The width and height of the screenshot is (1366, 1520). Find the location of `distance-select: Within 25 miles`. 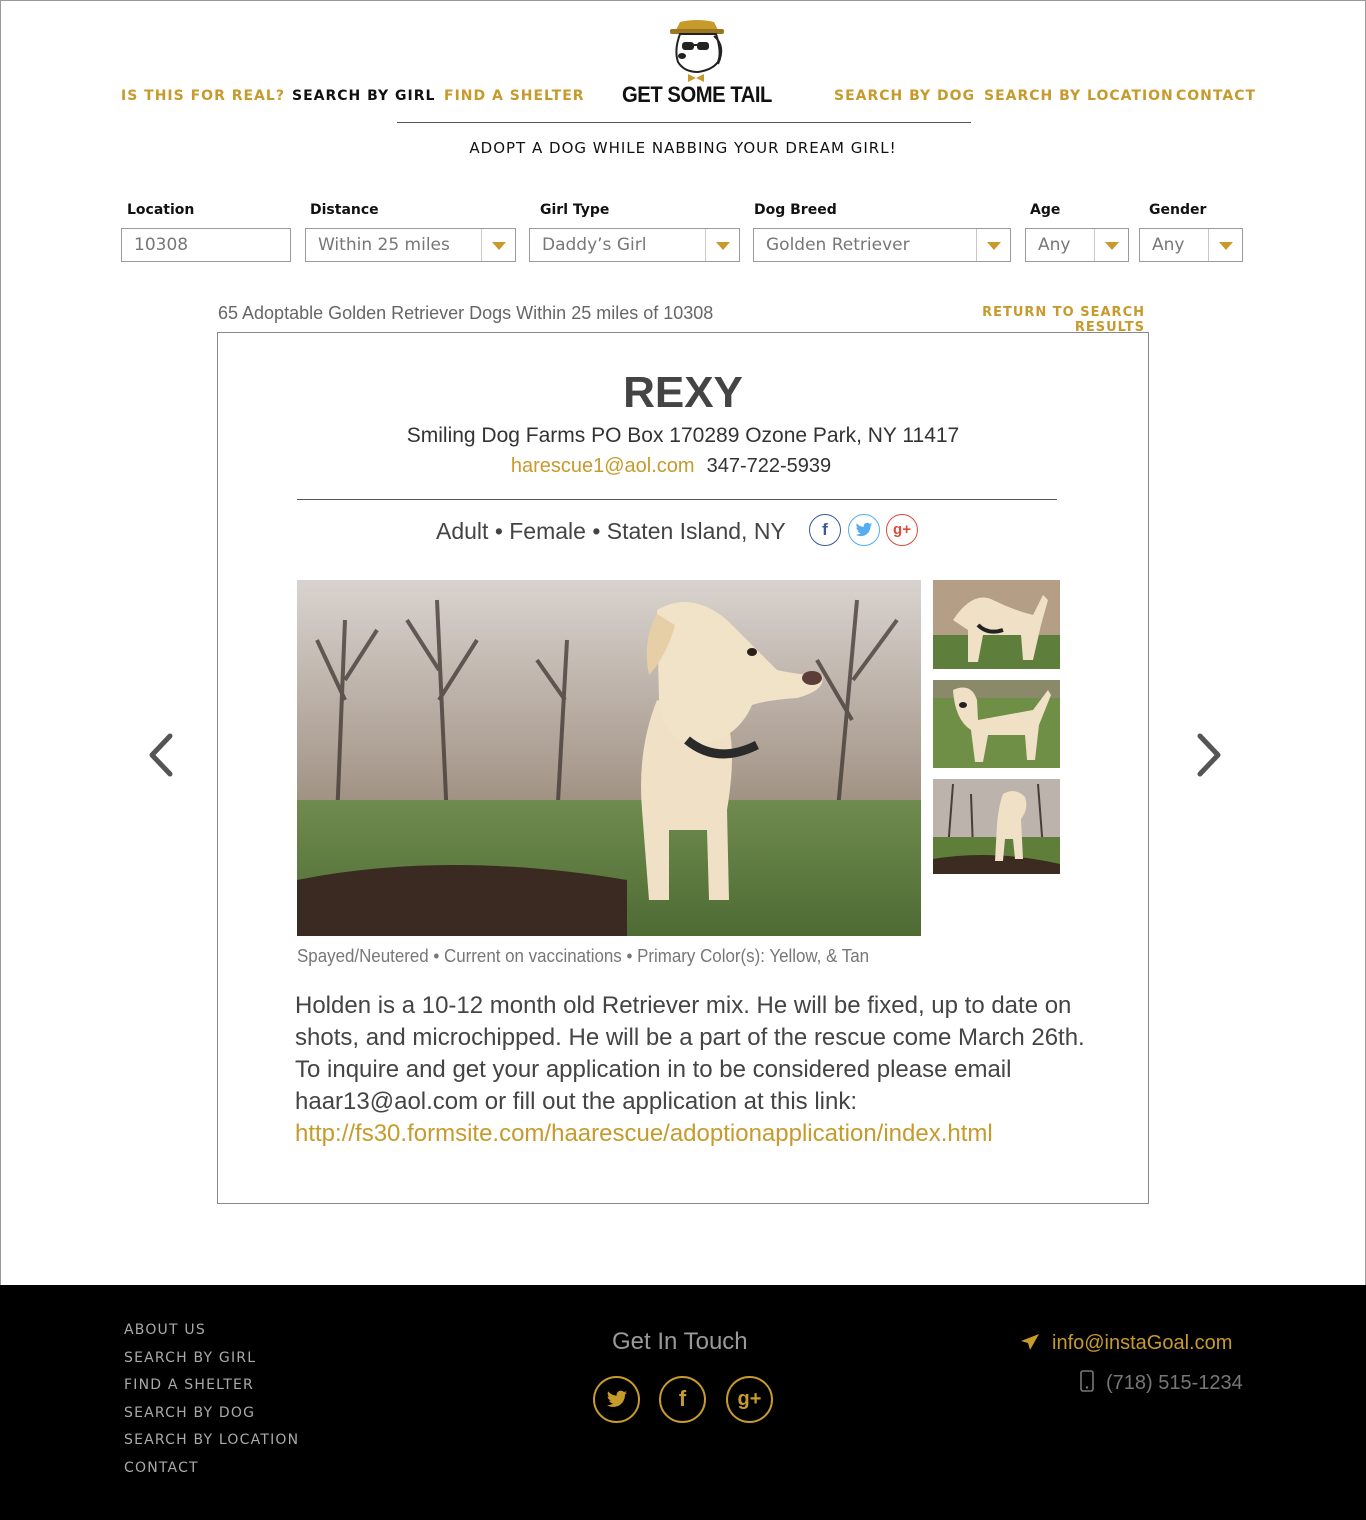

distance-select: Within 25 miles is located at coordinates (410, 245).